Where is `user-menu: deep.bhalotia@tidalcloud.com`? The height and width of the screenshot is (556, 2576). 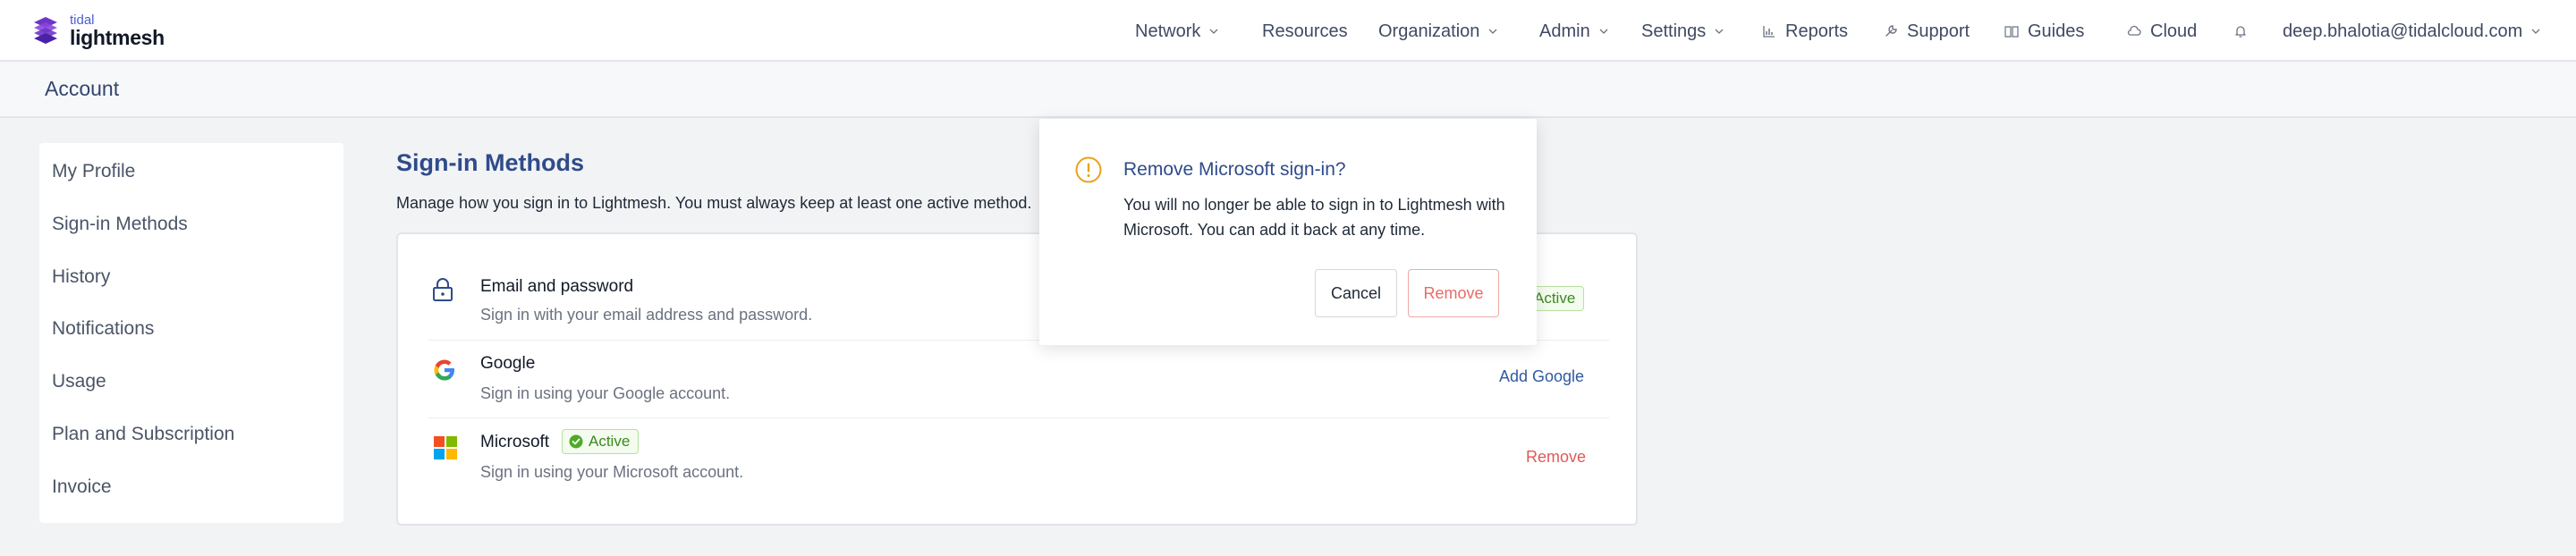 user-menu: deep.bhalotia@tidalcloud.com is located at coordinates (2411, 31).